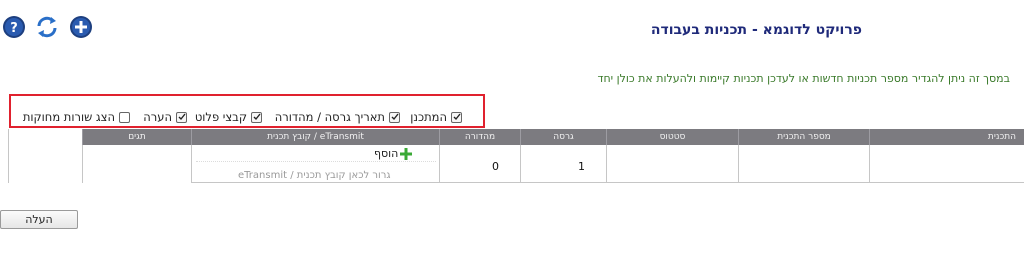 Image resolution: width=1024 pixels, height=257 pixels. What do you see at coordinates (563, 164) in the screenshot?
I see `cell-version` at bounding box center [563, 164].